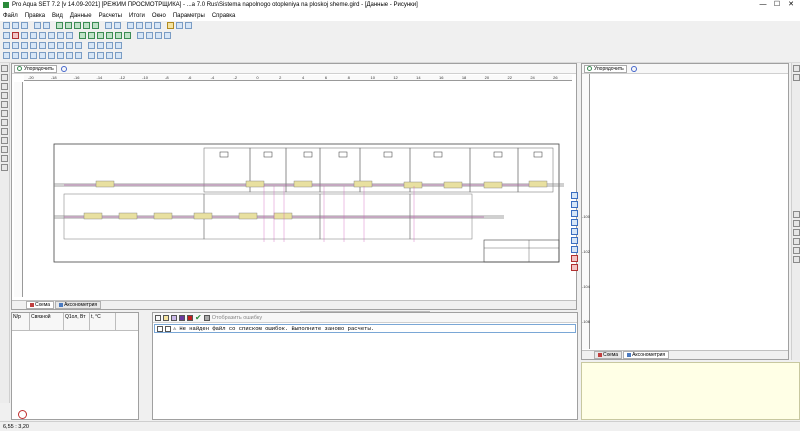 Image resolution: width=800 pixels, height=431 pixels. What do you see at coordinates (190, 317) in the screenshot?
I see `filter-error-icon` at bounding box center [190, 317].